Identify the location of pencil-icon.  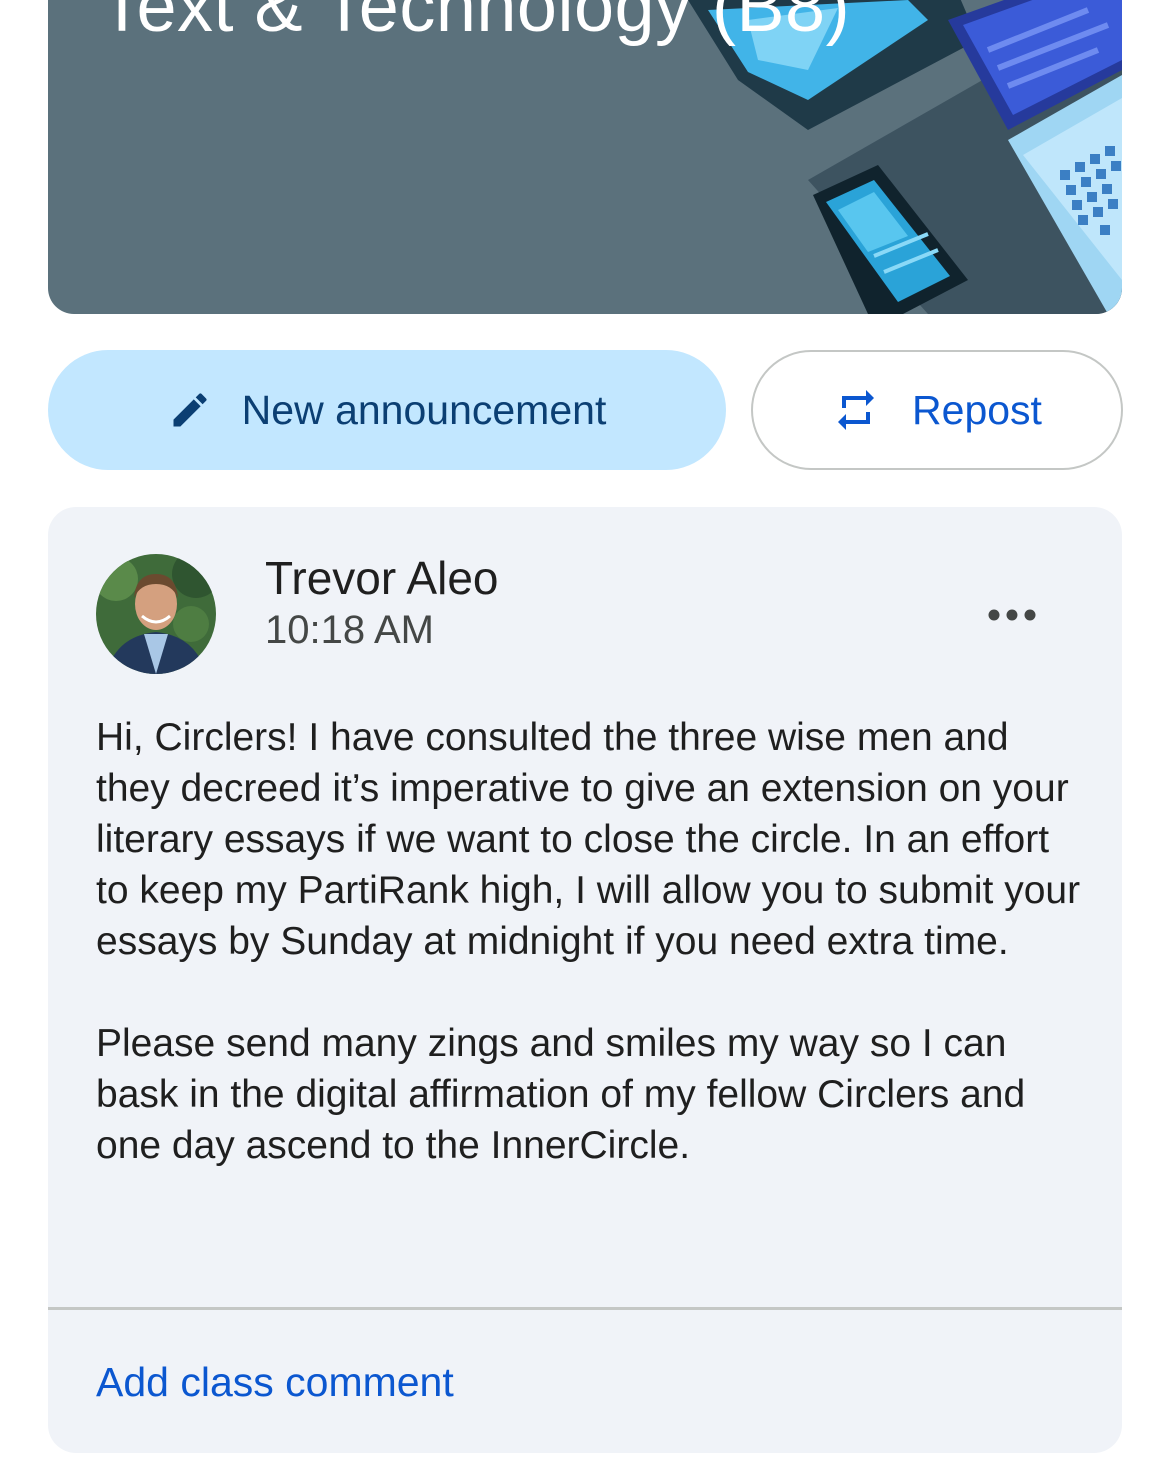
(190, 410).